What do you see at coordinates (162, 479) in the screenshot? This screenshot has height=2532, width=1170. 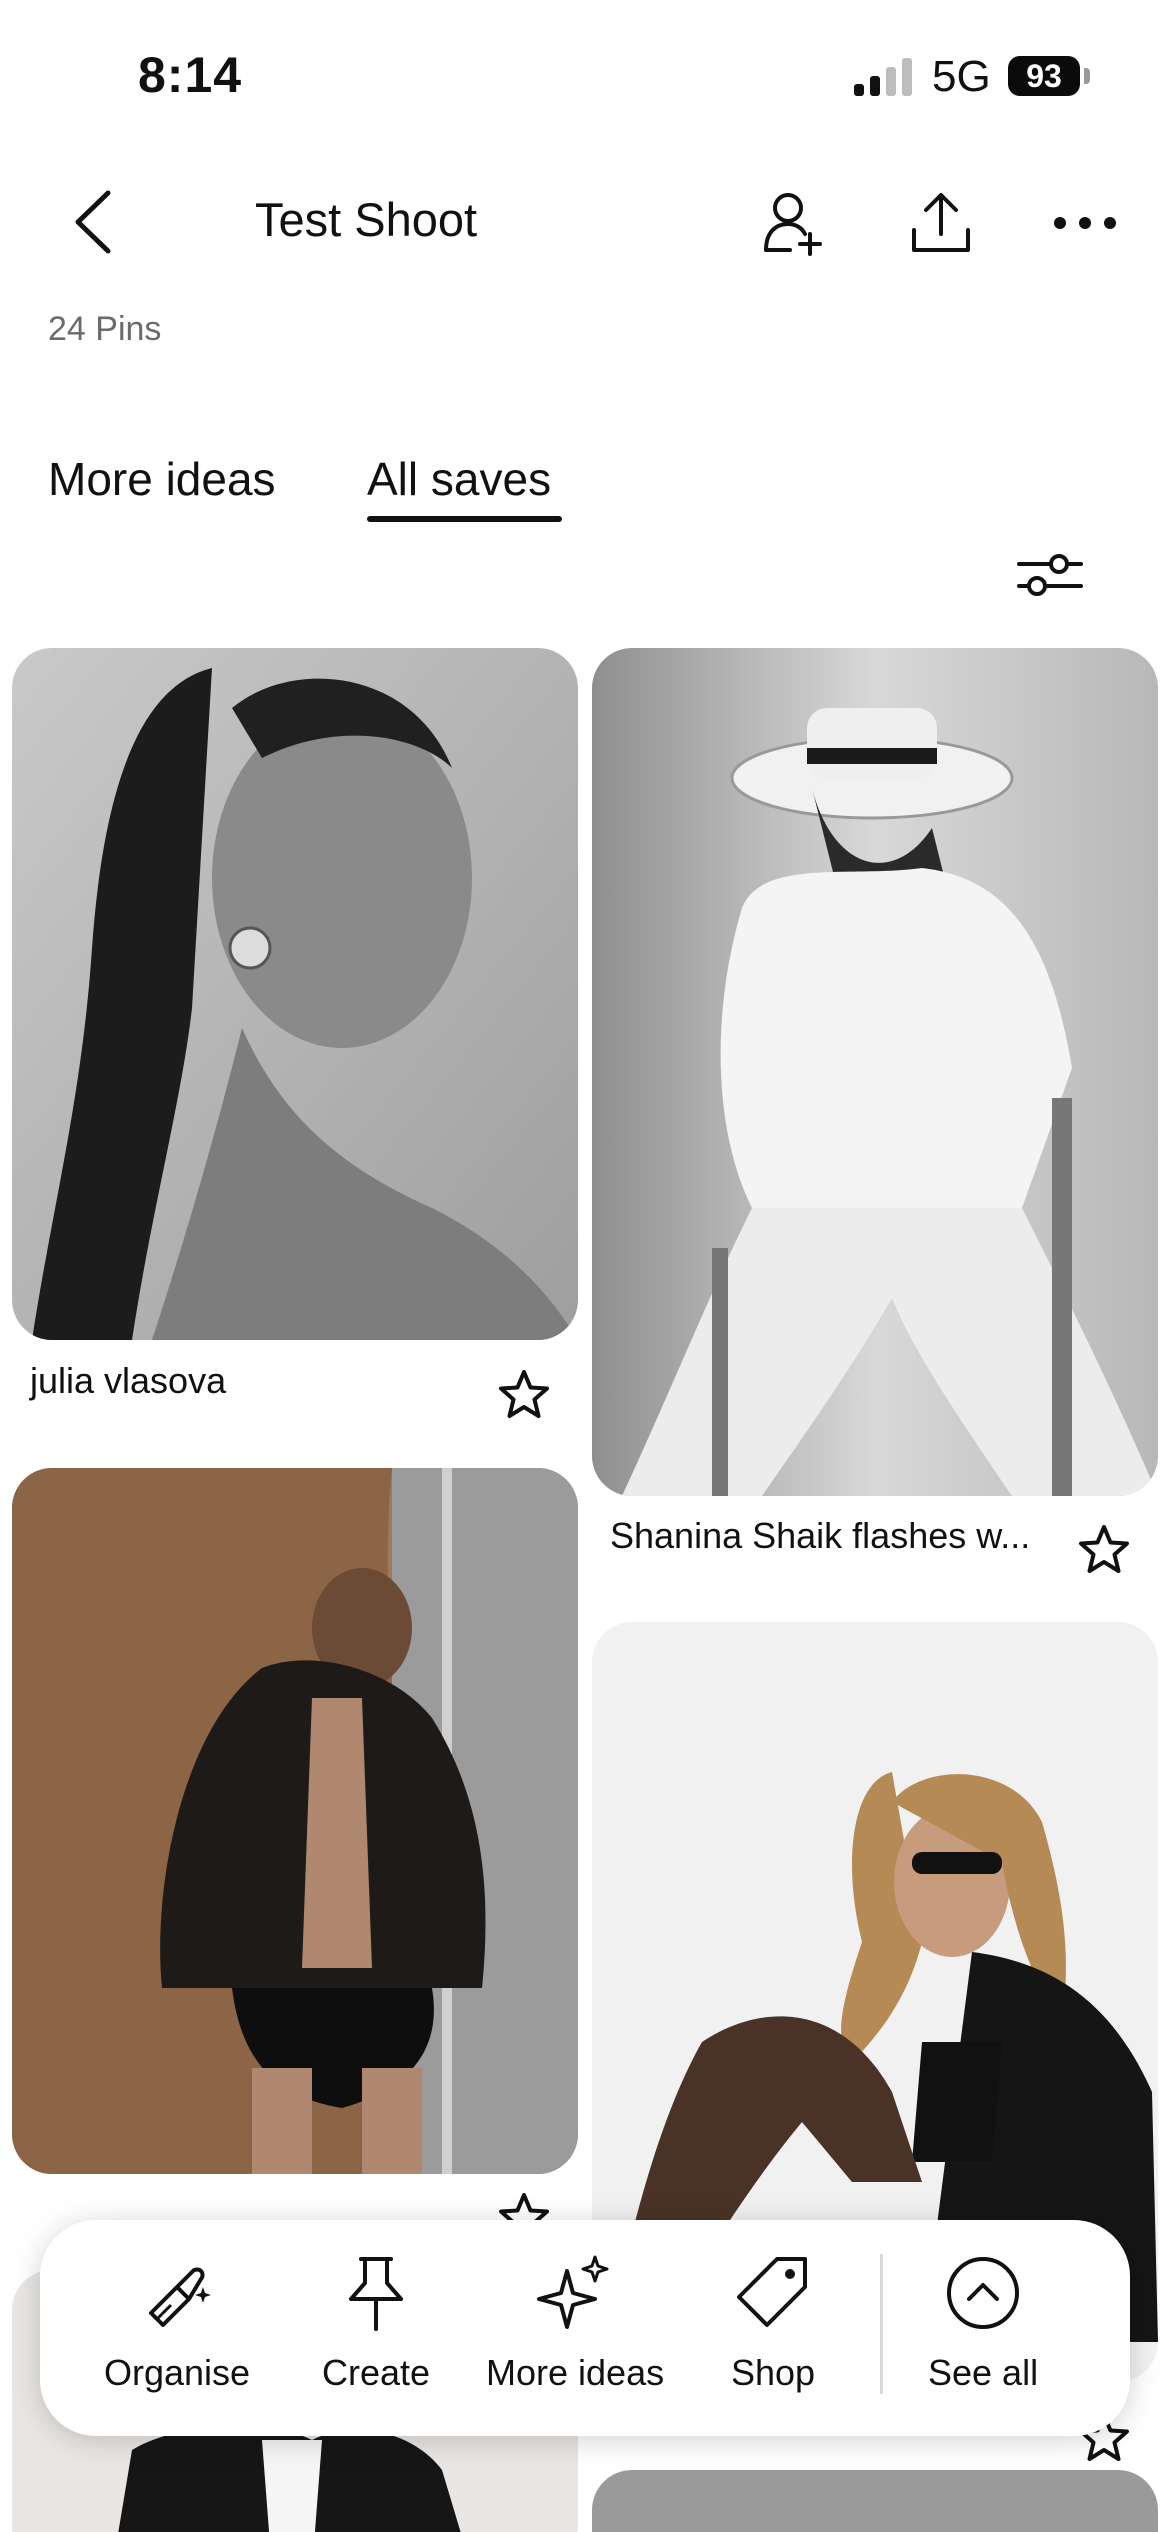 I see `tab-more-ideas: More ideas` at bounding box center [162, 479].